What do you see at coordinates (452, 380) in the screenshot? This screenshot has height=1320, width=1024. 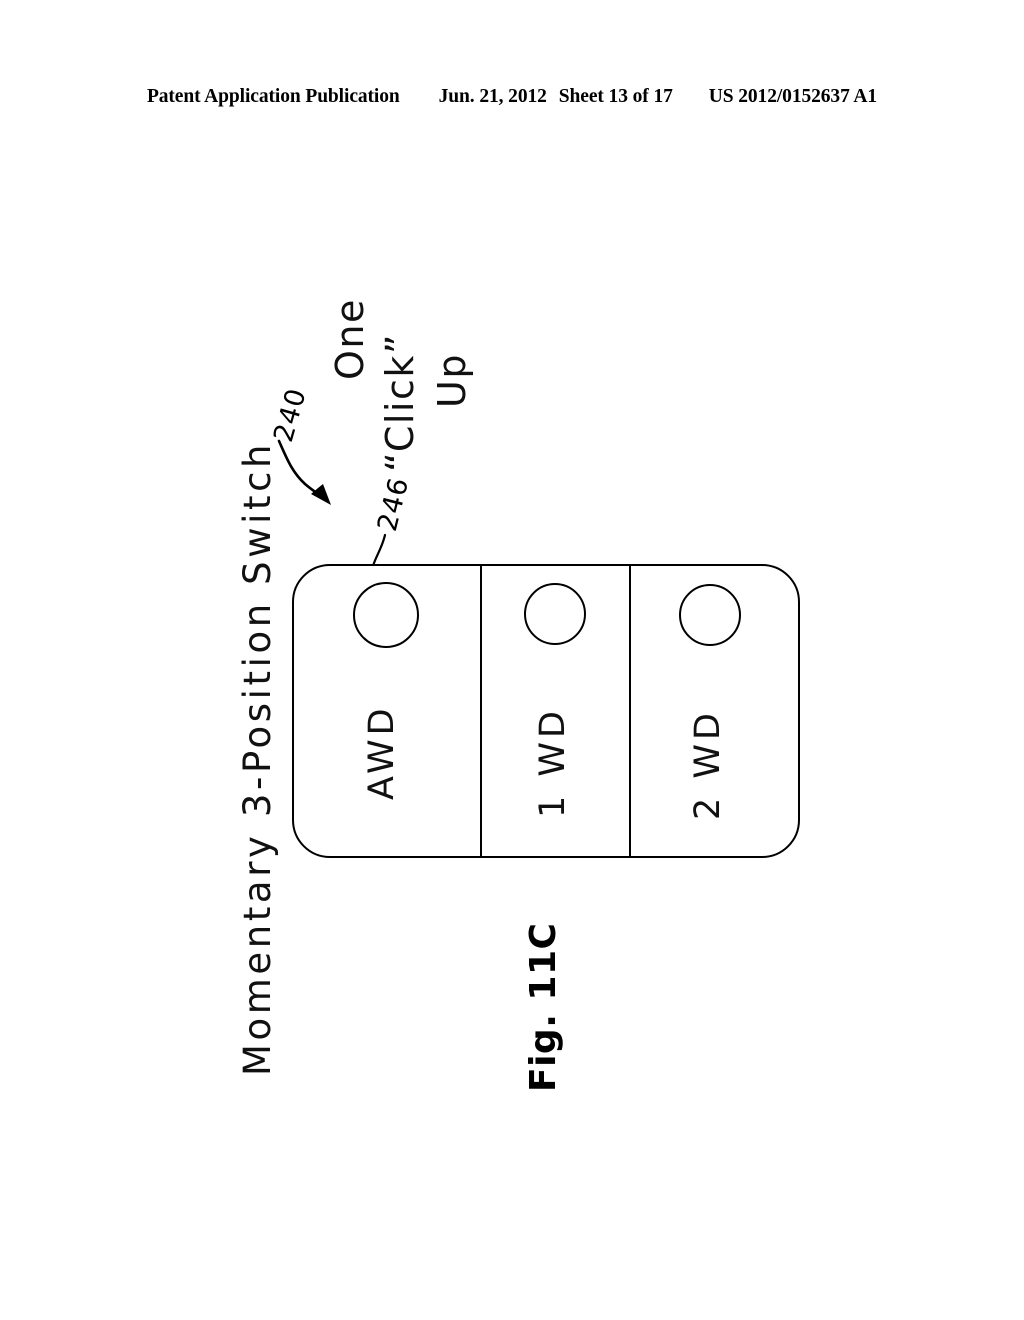 I see `annotation-line-up: Up` at bounding box center [452, 380].